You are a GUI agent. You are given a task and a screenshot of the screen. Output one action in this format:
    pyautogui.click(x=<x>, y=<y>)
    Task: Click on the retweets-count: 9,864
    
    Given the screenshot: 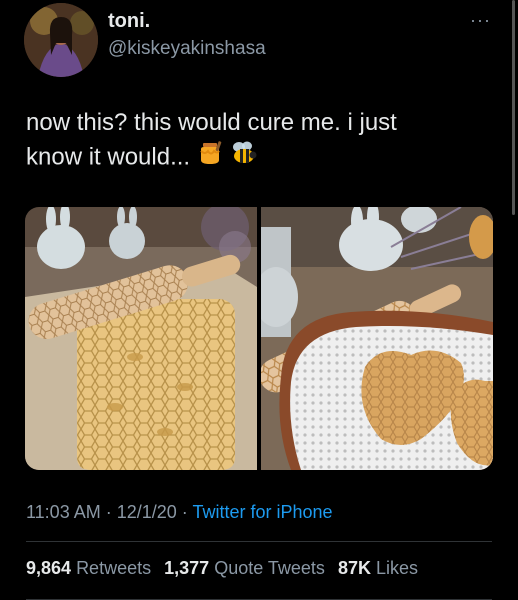 What is the action you would take?
    pyautogui.click(x=49, y=568)
    